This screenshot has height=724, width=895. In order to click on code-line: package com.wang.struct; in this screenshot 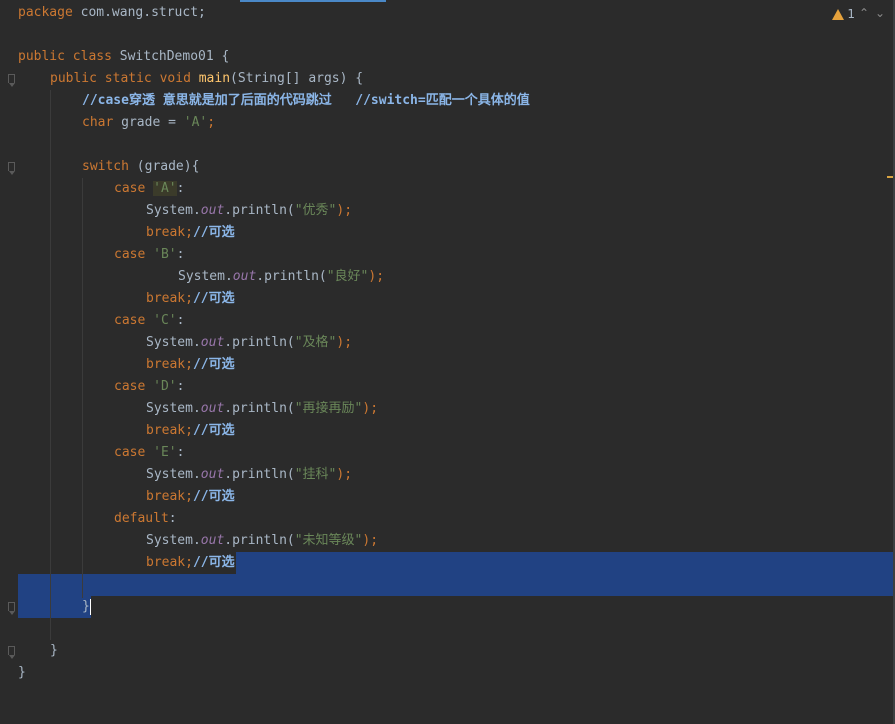, I will do `click(112, 12)`.